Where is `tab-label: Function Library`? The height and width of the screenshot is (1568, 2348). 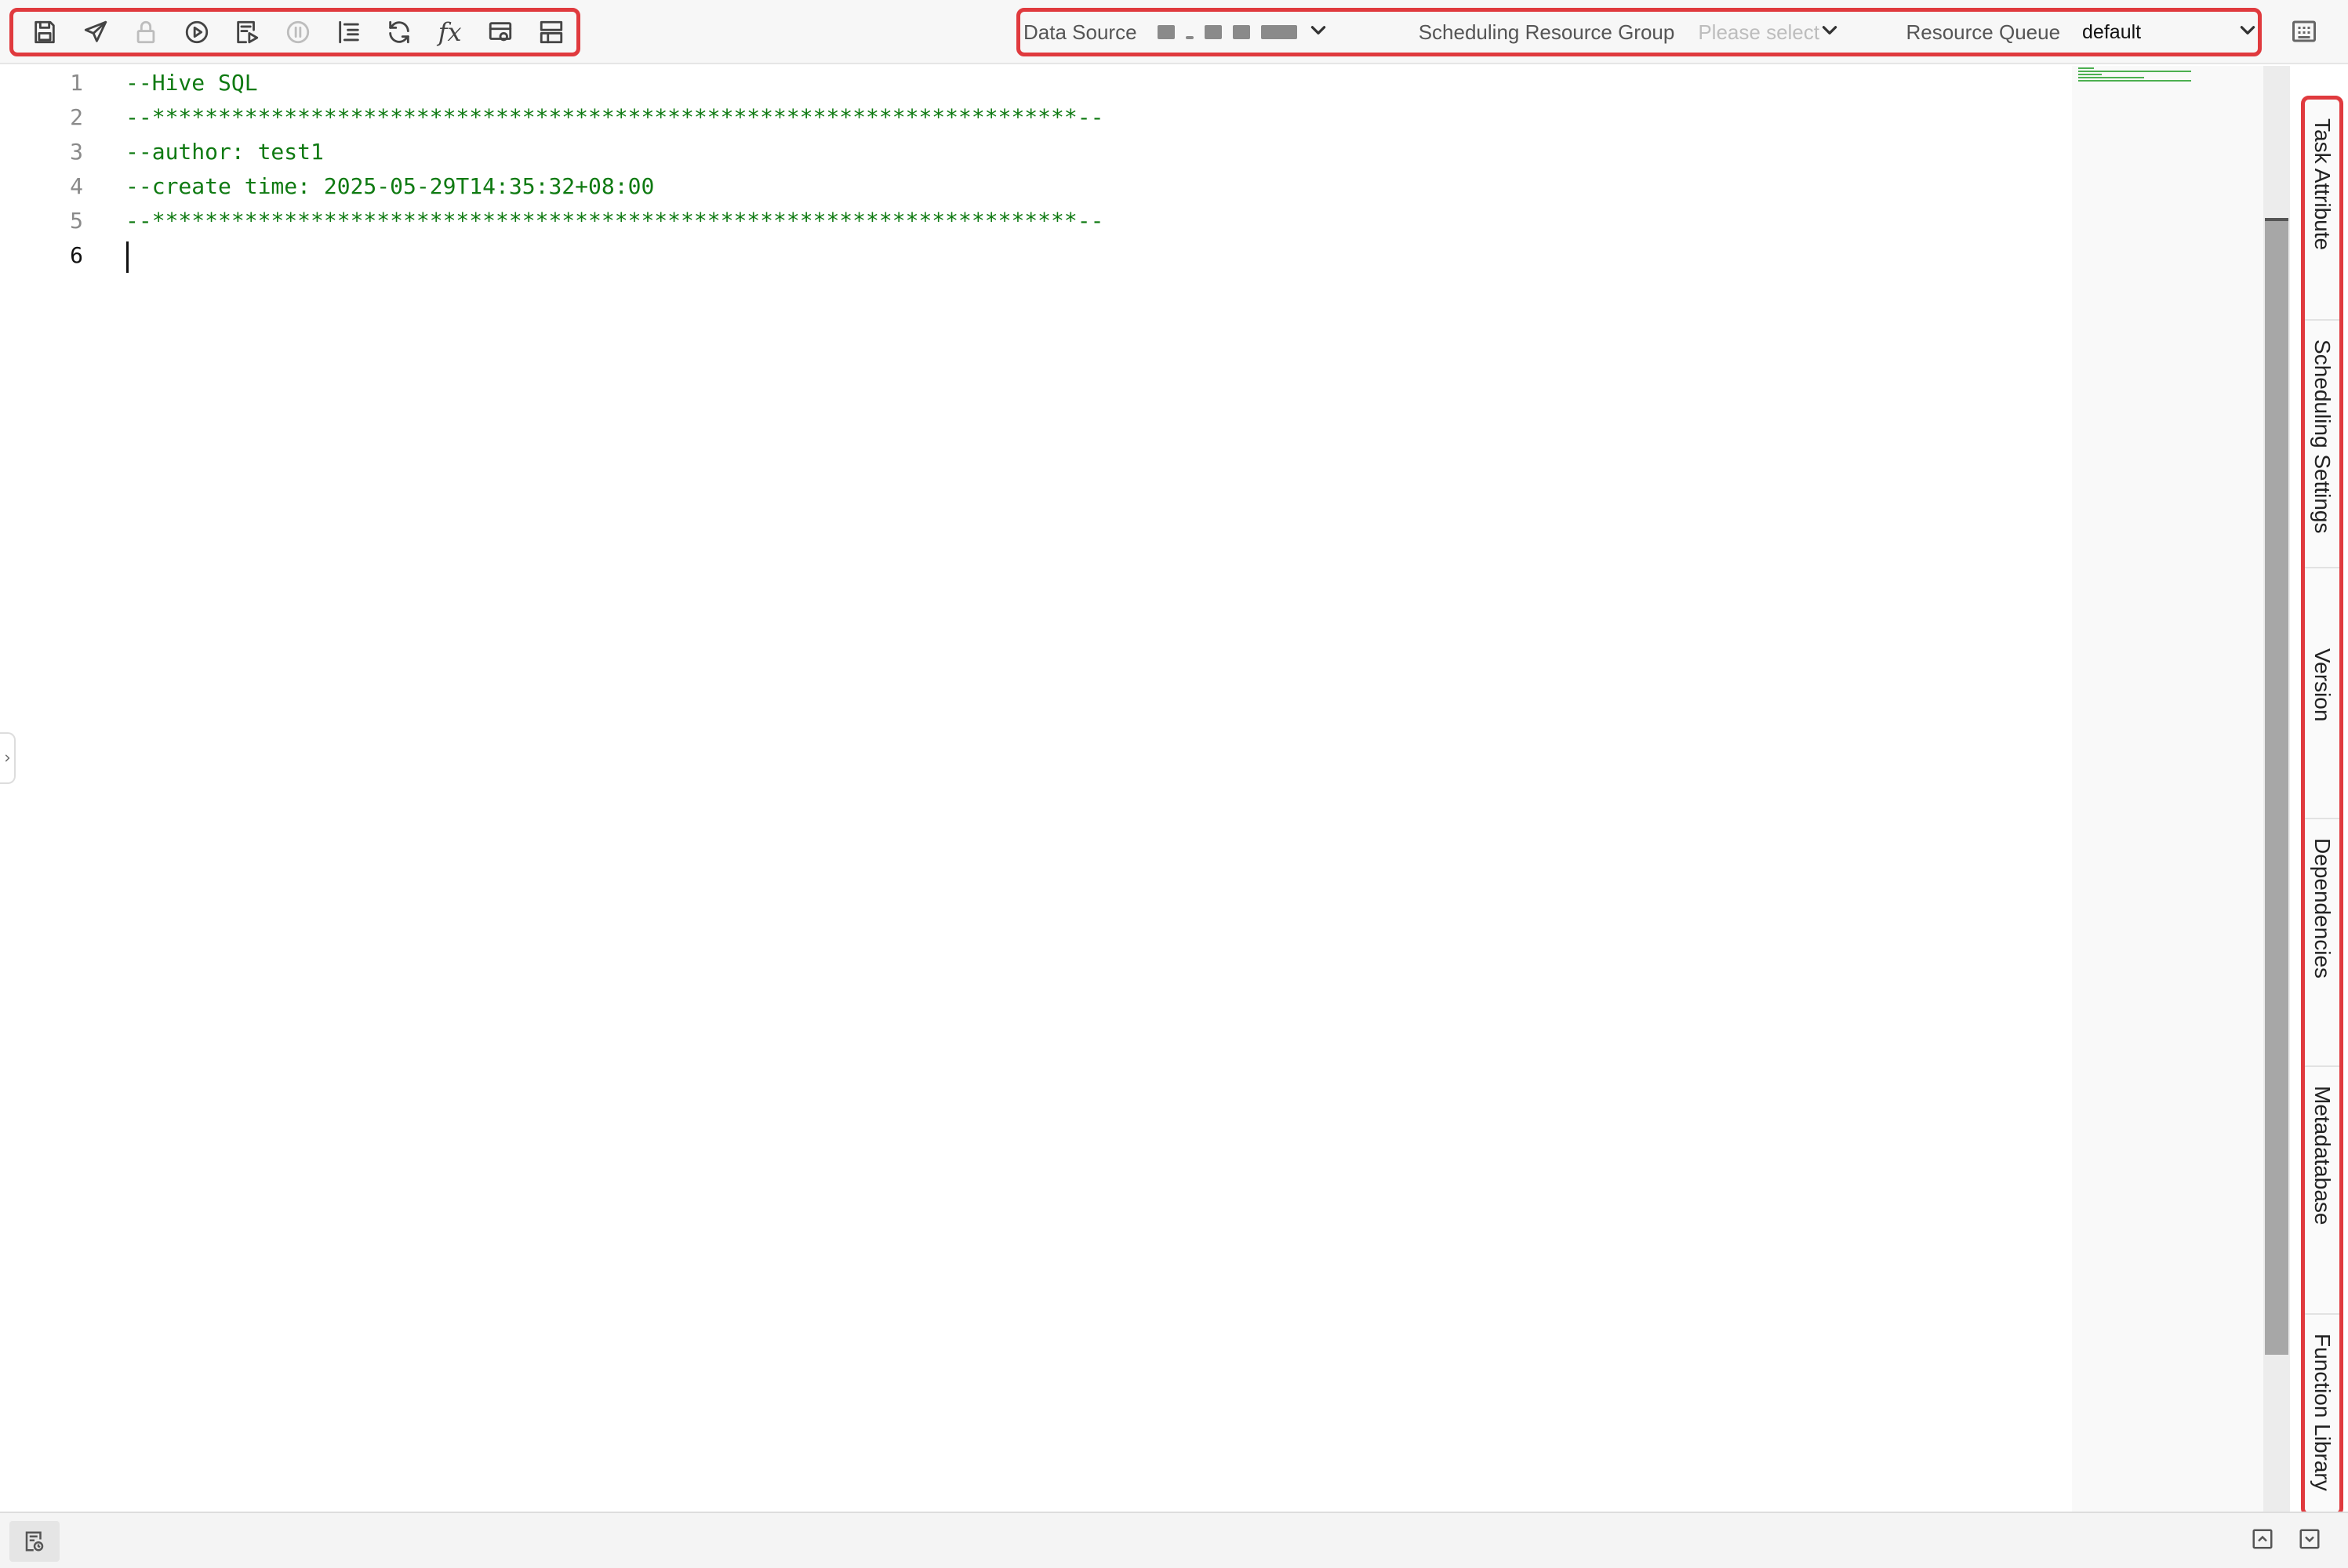 tab-label: Function Library is located at coordinates (2322, 1412).